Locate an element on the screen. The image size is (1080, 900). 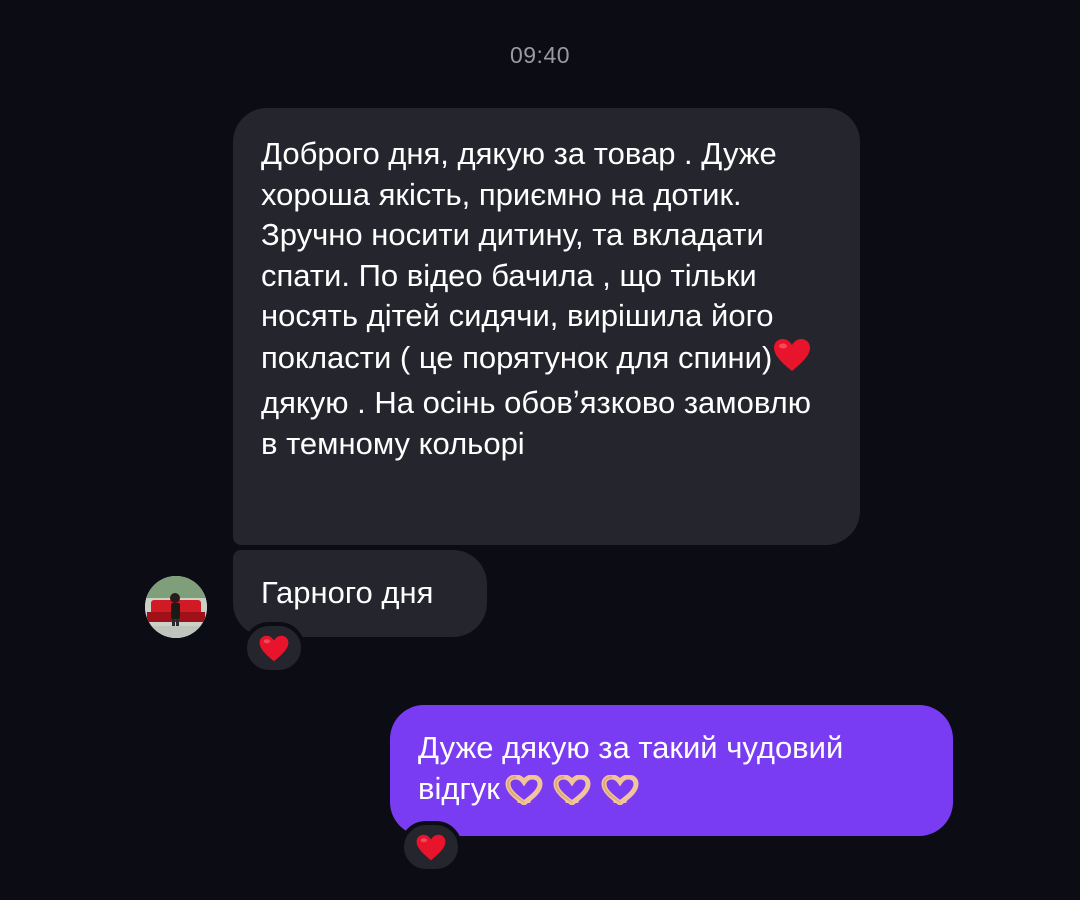
heart-hands-emoji-group is located at coordinates (576, 794).